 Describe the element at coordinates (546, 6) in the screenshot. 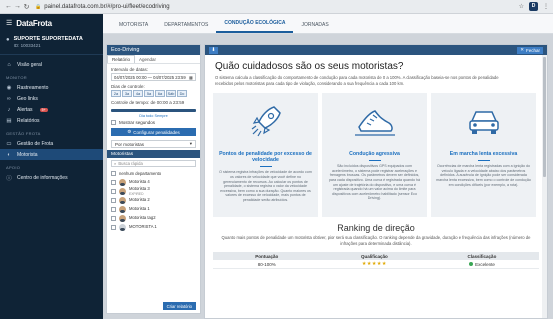

I see `menu-dots-icon: ⋮` at that location.